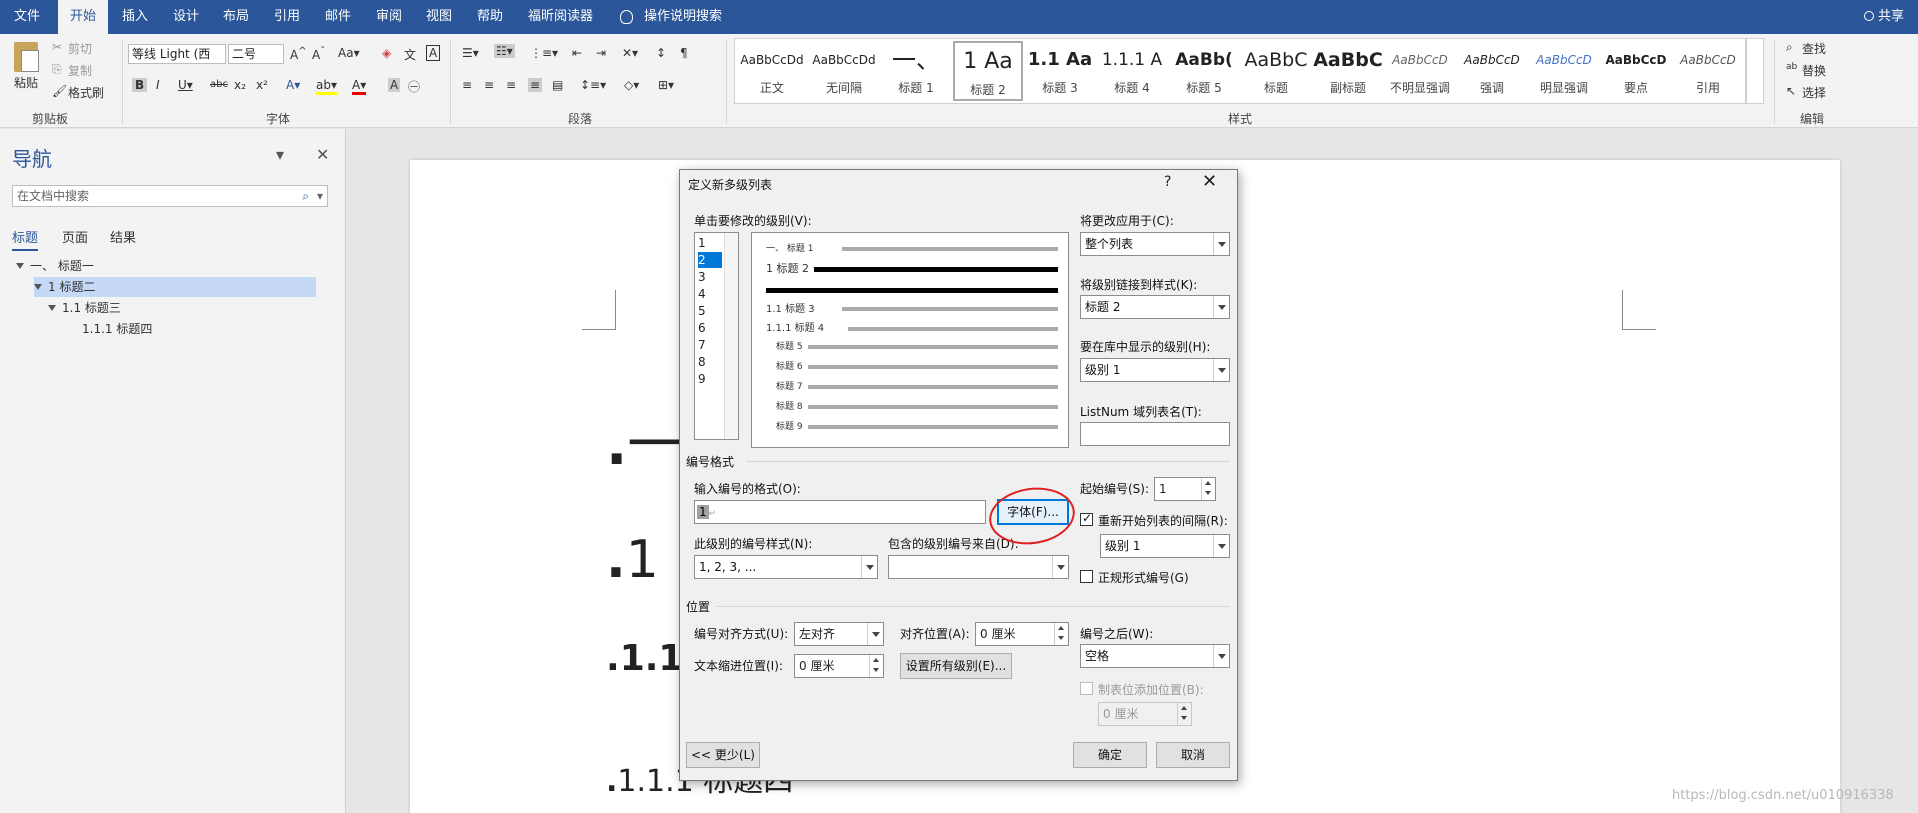 This screenshot has width=1918, height=813. What do you see at coordinates (166, 266) in the screenshot?
I see `nav-heading-item: 一、 标题一` at bounding box center [166, 266].